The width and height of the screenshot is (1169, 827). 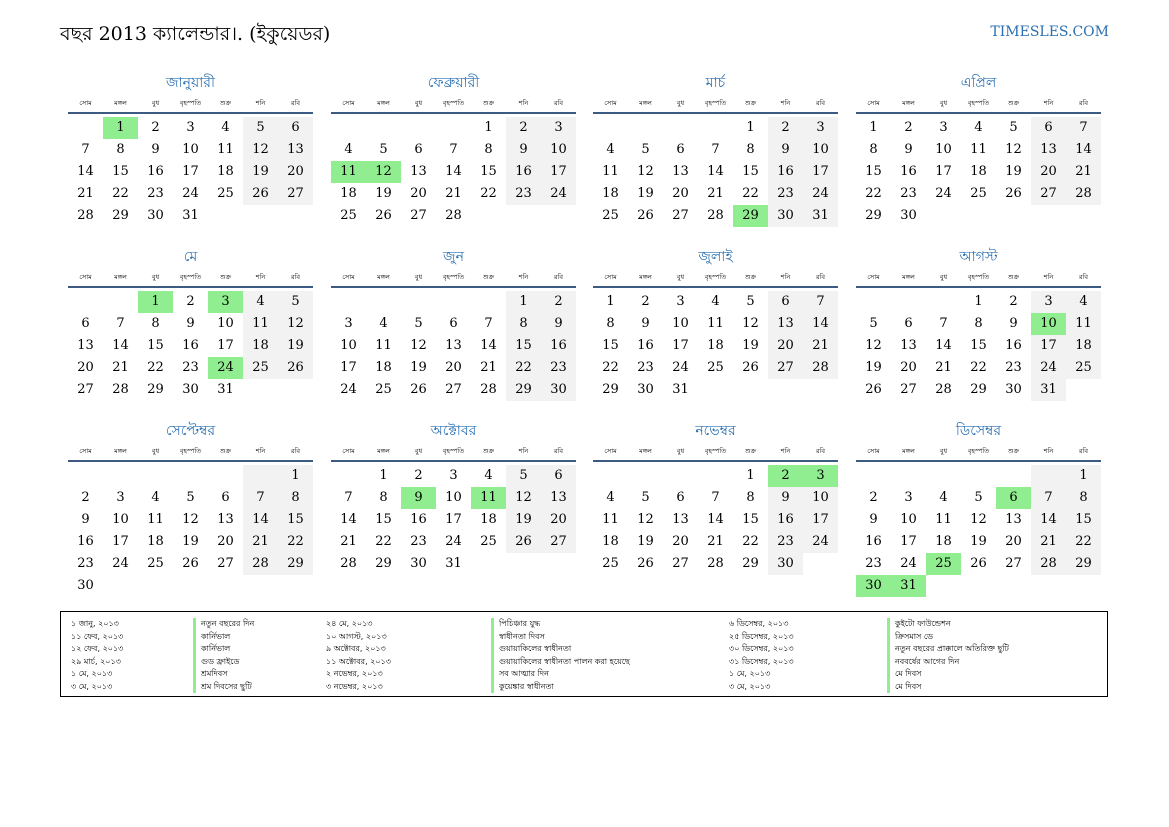 I want to click on day-cell: 28, so click(x=453, y=215).